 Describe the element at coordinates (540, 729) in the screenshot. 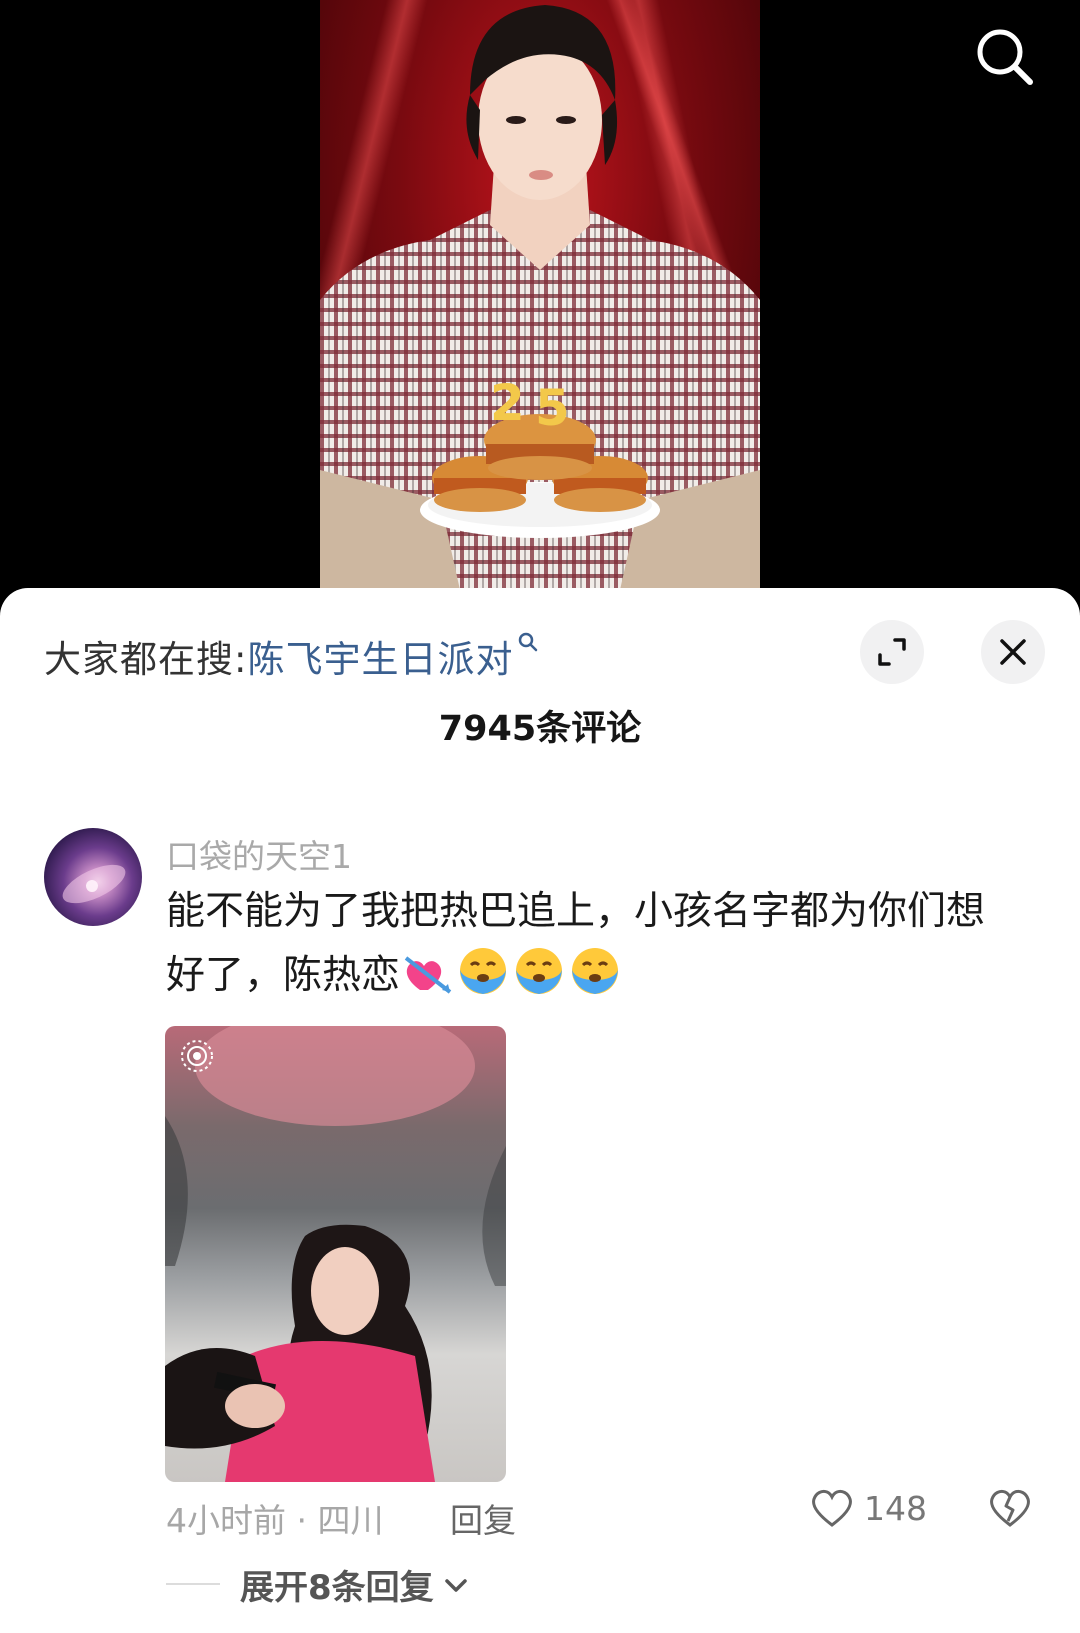

I see `comment-count-title: 7945条评论` at that location.